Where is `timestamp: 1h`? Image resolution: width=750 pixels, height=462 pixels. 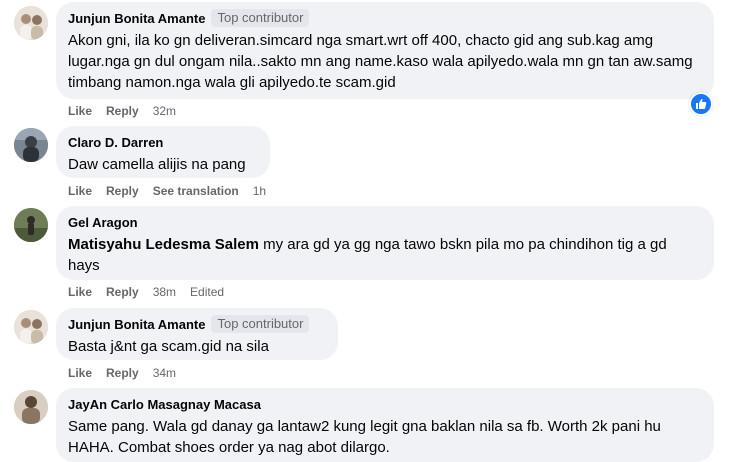 timestamp: 1h is located at coordinates (259, 191).